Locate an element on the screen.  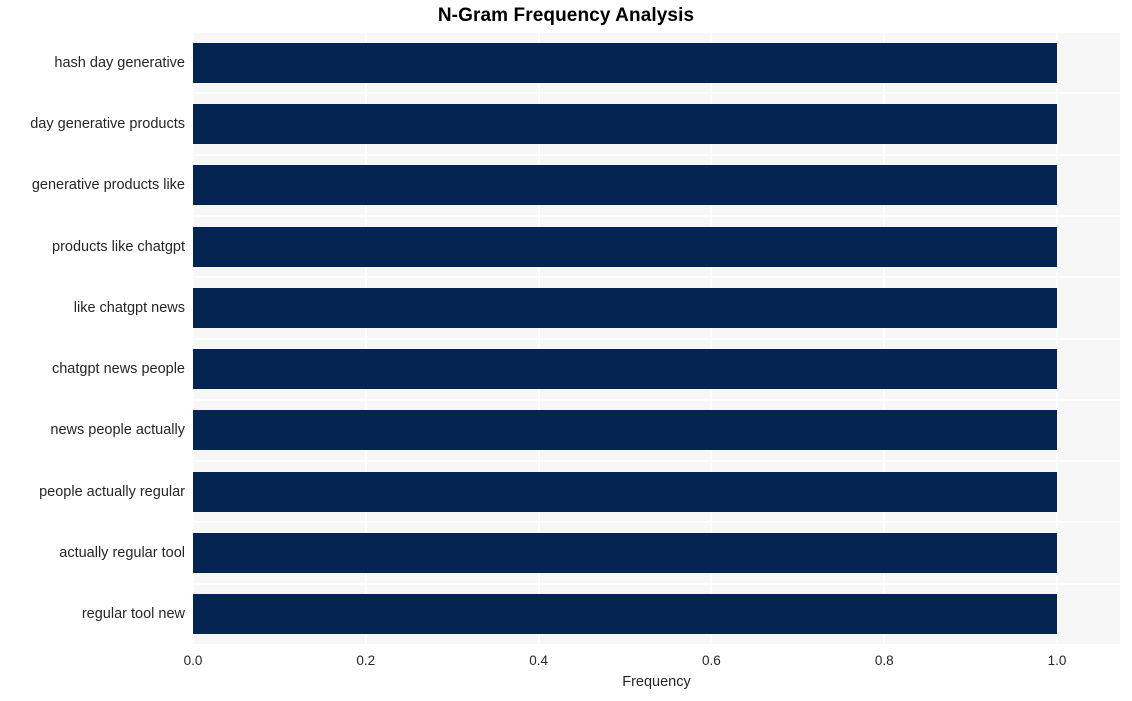
y-axis-tick-label: day generative products is located at coordinates (107, 123).